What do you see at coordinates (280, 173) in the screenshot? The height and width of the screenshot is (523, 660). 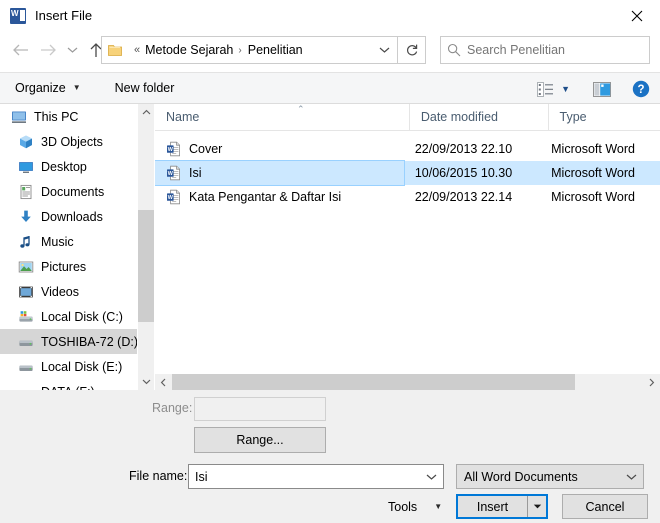 I see `file-name-cell: W Isi` at bounding box center [280, 173].